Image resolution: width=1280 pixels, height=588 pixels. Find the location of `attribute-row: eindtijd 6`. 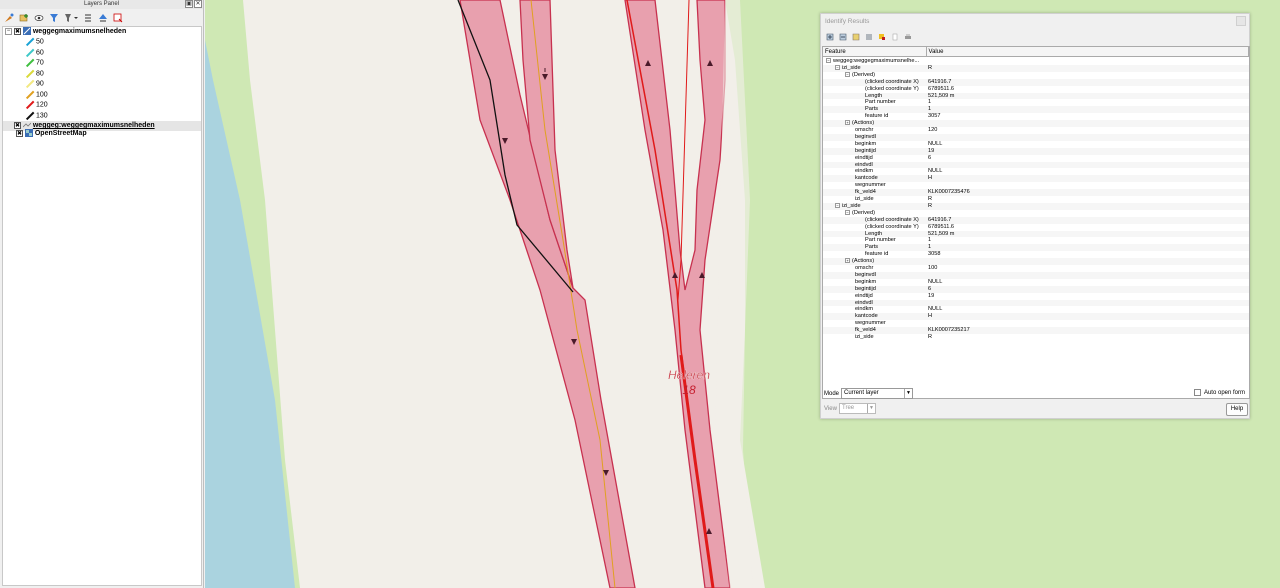

attribute-row: eindtijd 6 is located at coordinates (1036, 158).